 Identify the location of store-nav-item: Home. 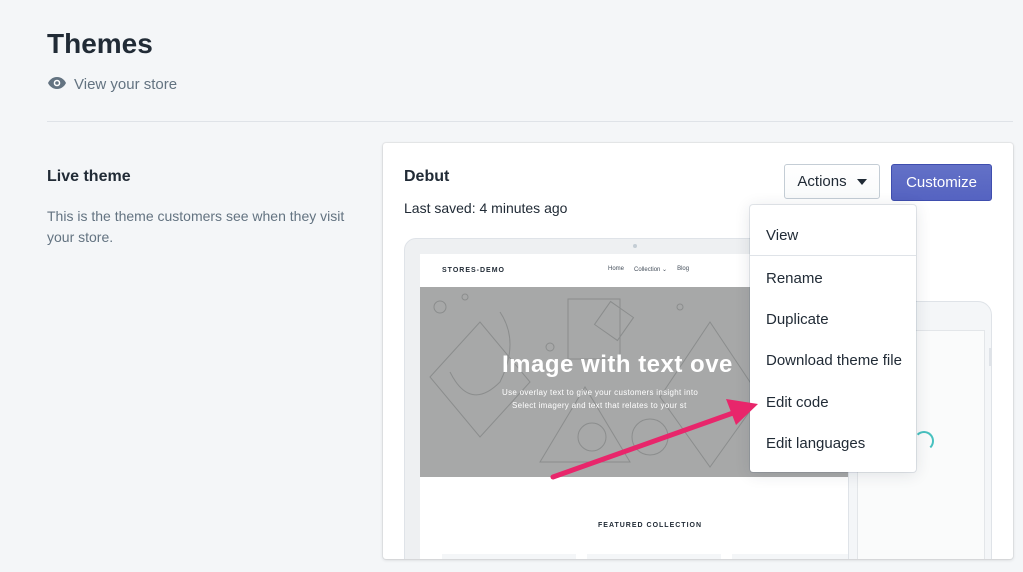
(616, 269).